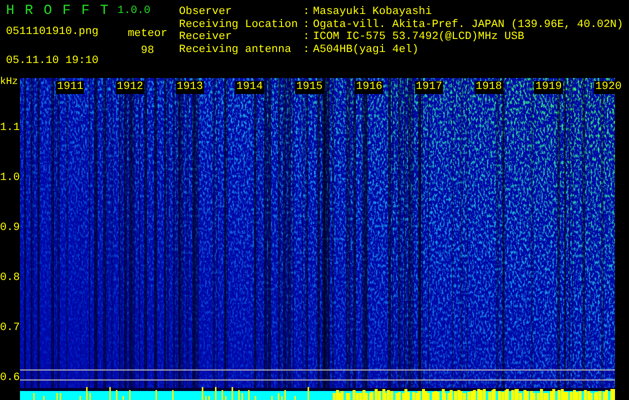 Image resolution: width=629 pixels, height=400 pixels. I want to click on time-label: 1916, so click(369, 87).